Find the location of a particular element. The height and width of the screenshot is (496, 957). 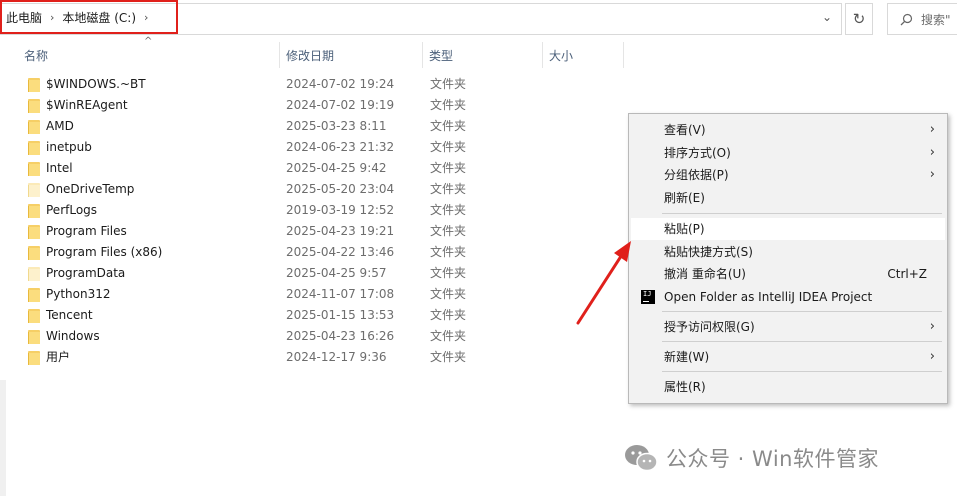

menu-item-label: 属性(R) is located at coordinates (685, 387).